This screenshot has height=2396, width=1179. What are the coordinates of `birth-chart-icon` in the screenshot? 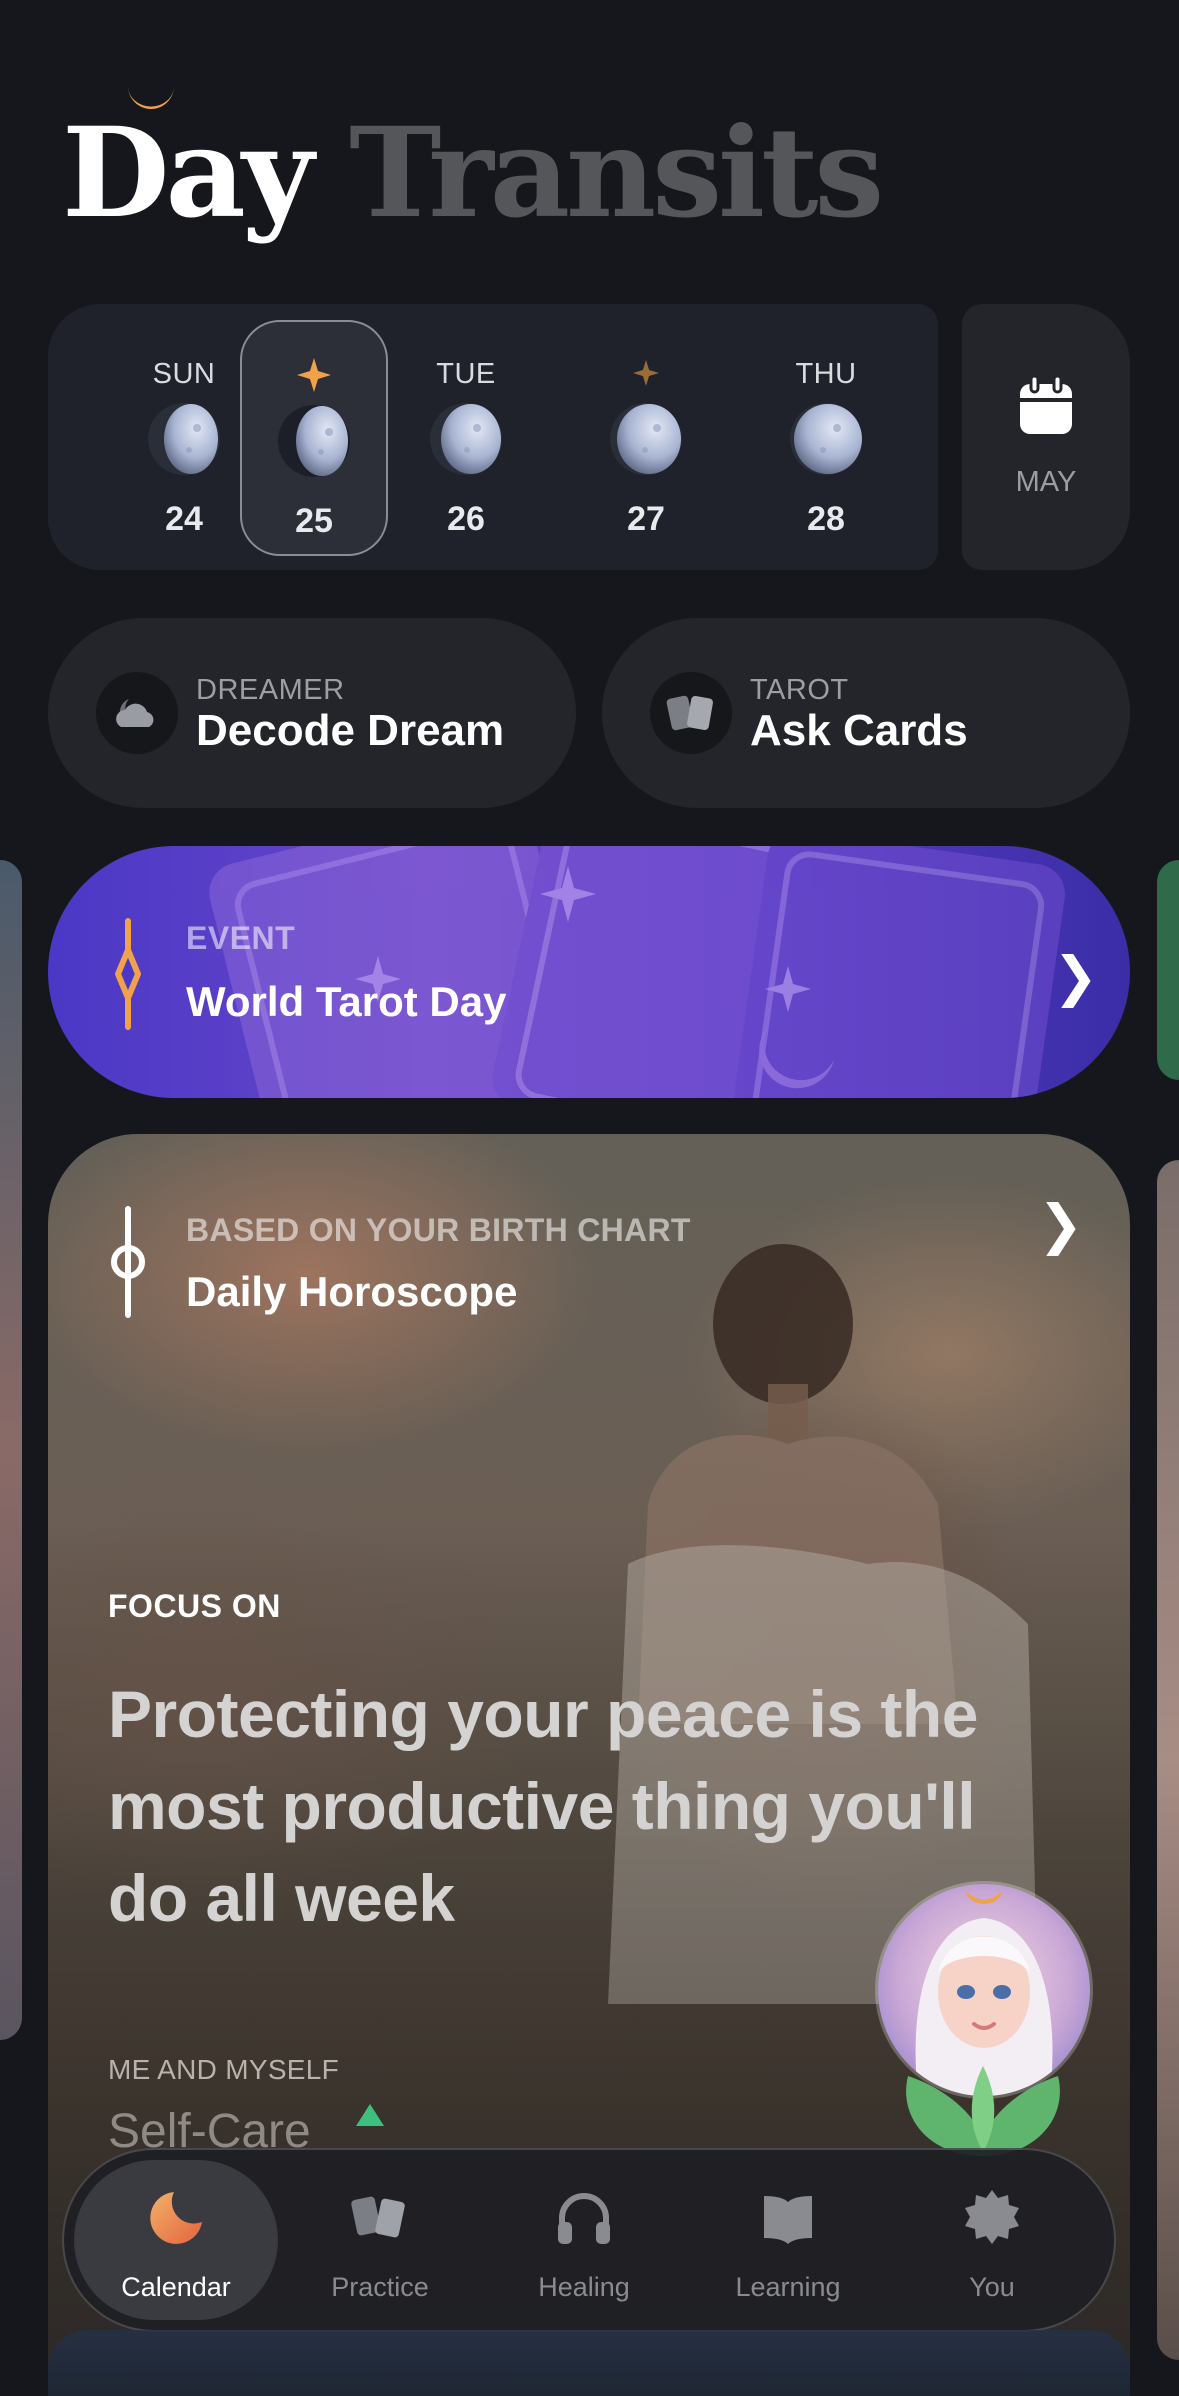 It's located at (128, 1262).